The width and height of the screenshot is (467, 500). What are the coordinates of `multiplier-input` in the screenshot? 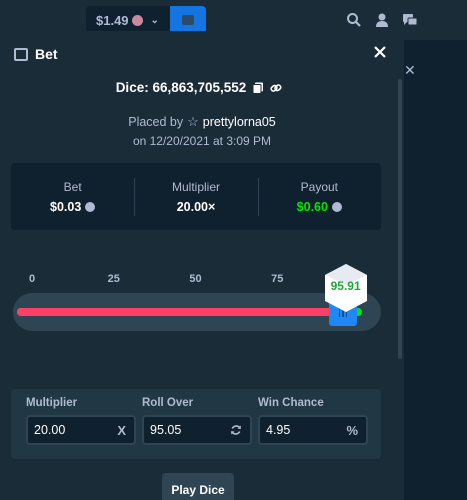 It's located at (69, 430).